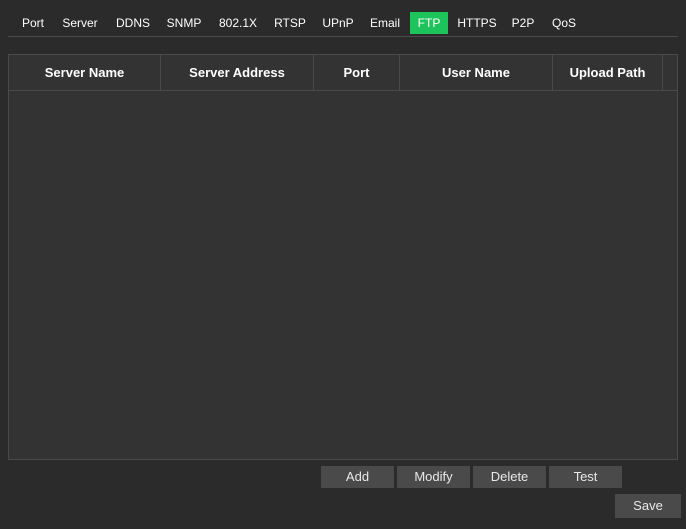  What do you see at coordinates (338, 23) in the screenshot?
I see `tab-upnp: UPnP` at bounding box center [338, 23].